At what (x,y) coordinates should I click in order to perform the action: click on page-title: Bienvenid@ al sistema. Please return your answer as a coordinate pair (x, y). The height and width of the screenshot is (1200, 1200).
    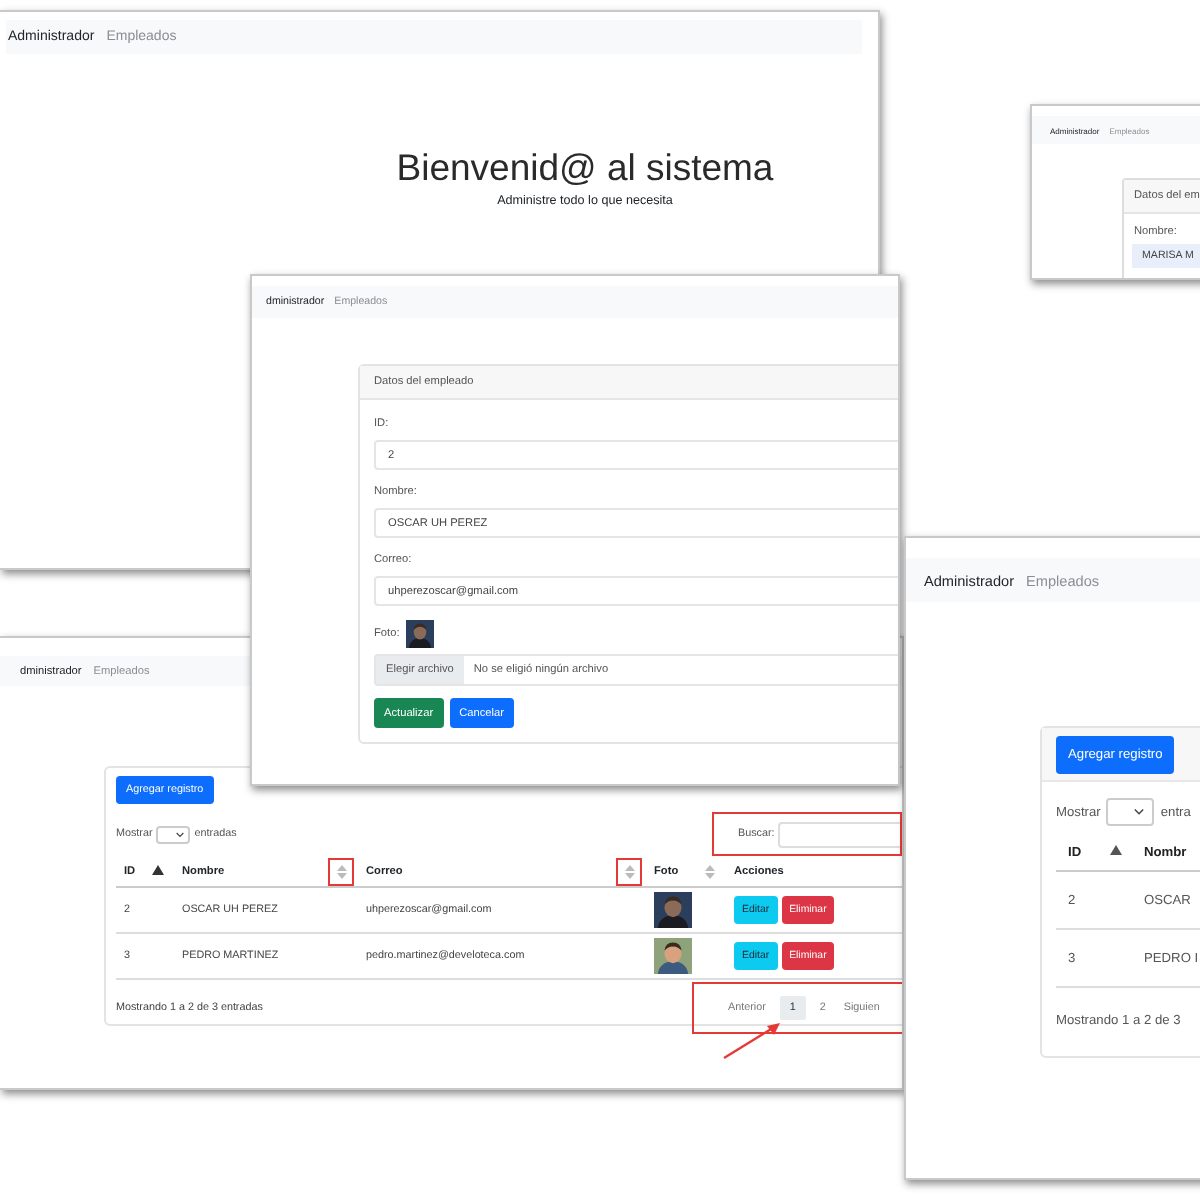
    Looking at the image, I should click on (585, 168).